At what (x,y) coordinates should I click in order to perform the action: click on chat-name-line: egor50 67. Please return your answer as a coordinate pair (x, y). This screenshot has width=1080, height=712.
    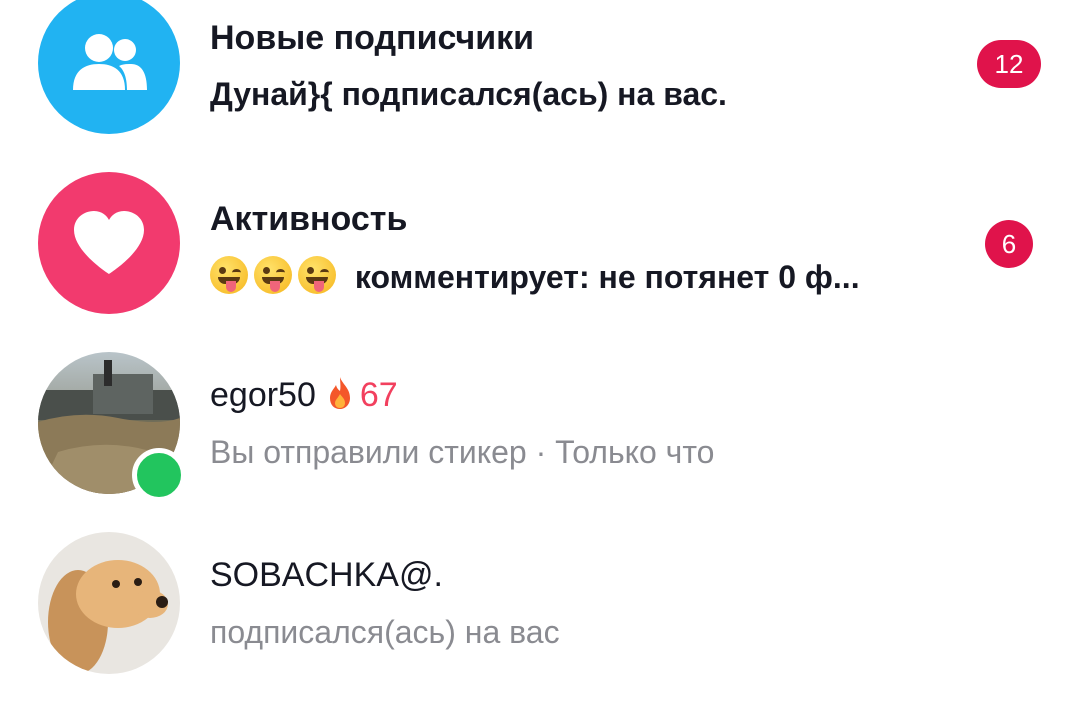
    Looking at the image, I should click on (304, 395).